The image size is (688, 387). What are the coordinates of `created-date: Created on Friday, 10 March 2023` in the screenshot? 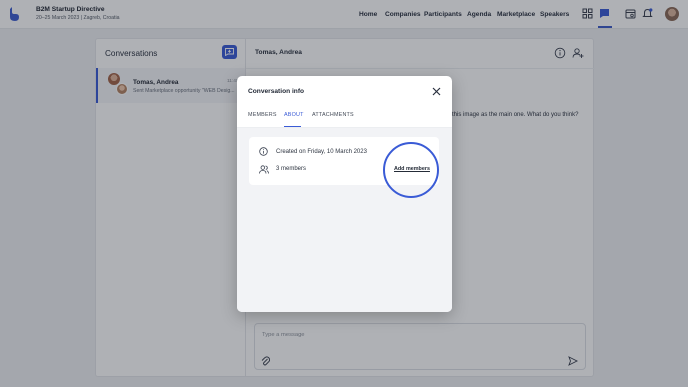 It's located at (321, 152).